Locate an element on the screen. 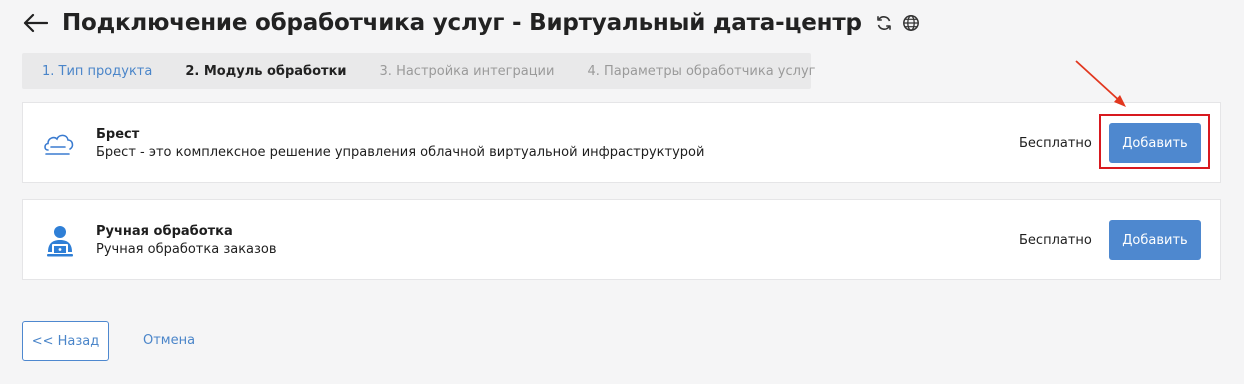 Image resolution: width=1244 pixels, height=384 pixels. add-brest-button: Добавить is located at coordinates (1155, 143).